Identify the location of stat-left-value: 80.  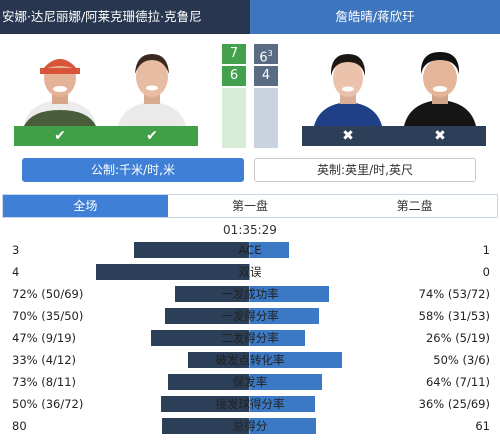
(19, 426).